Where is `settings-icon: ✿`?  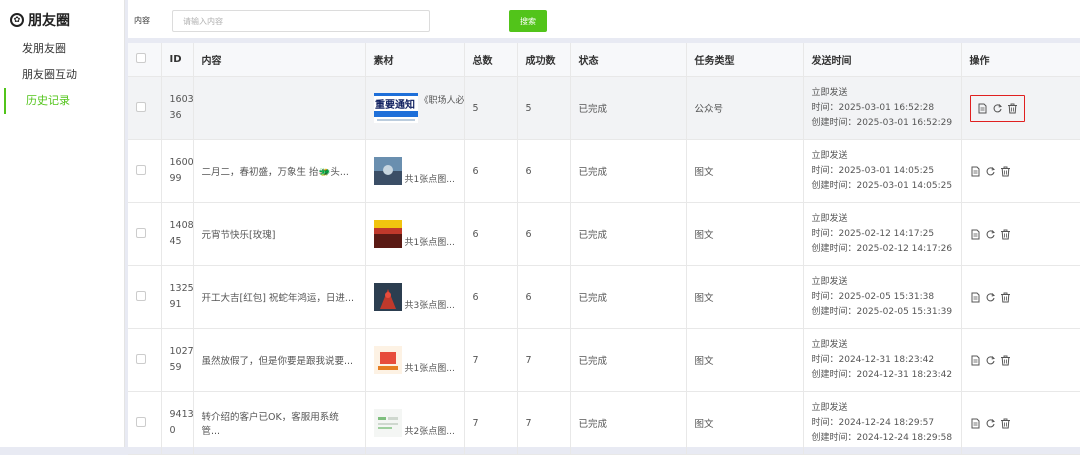 settings-icon: ✿ is located at coordinates (17, 20).